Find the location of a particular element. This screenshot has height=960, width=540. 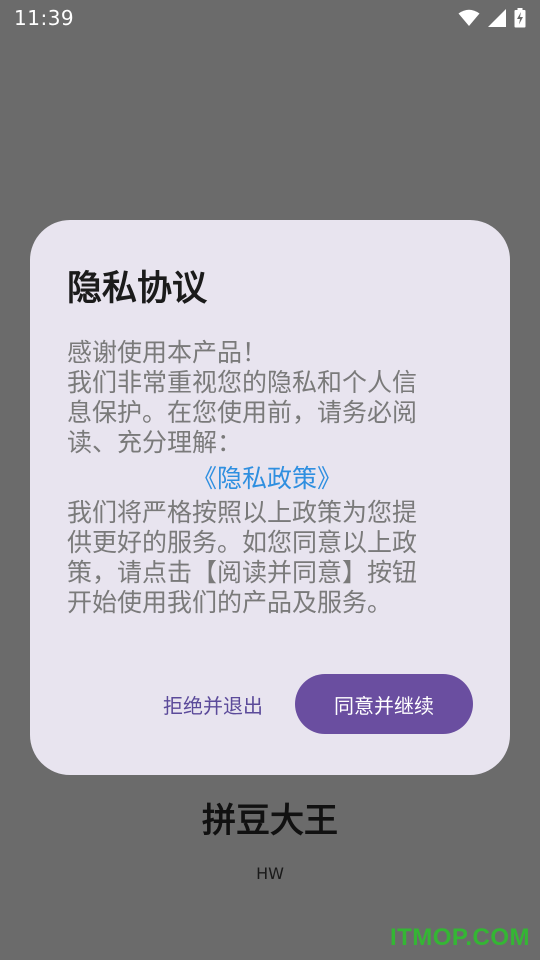

privacy-policy-link: 《隐私政策》 is located at coordinates (267, 479).